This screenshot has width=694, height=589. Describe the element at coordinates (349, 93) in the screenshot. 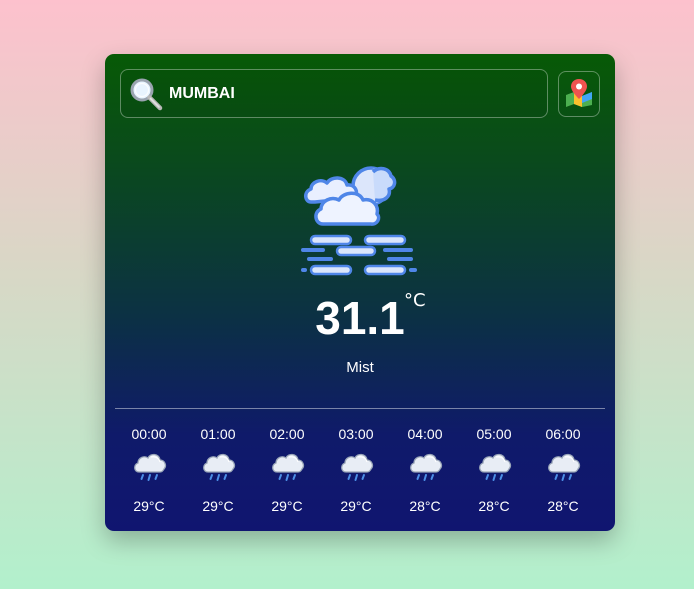

I see `search-input` at that location.